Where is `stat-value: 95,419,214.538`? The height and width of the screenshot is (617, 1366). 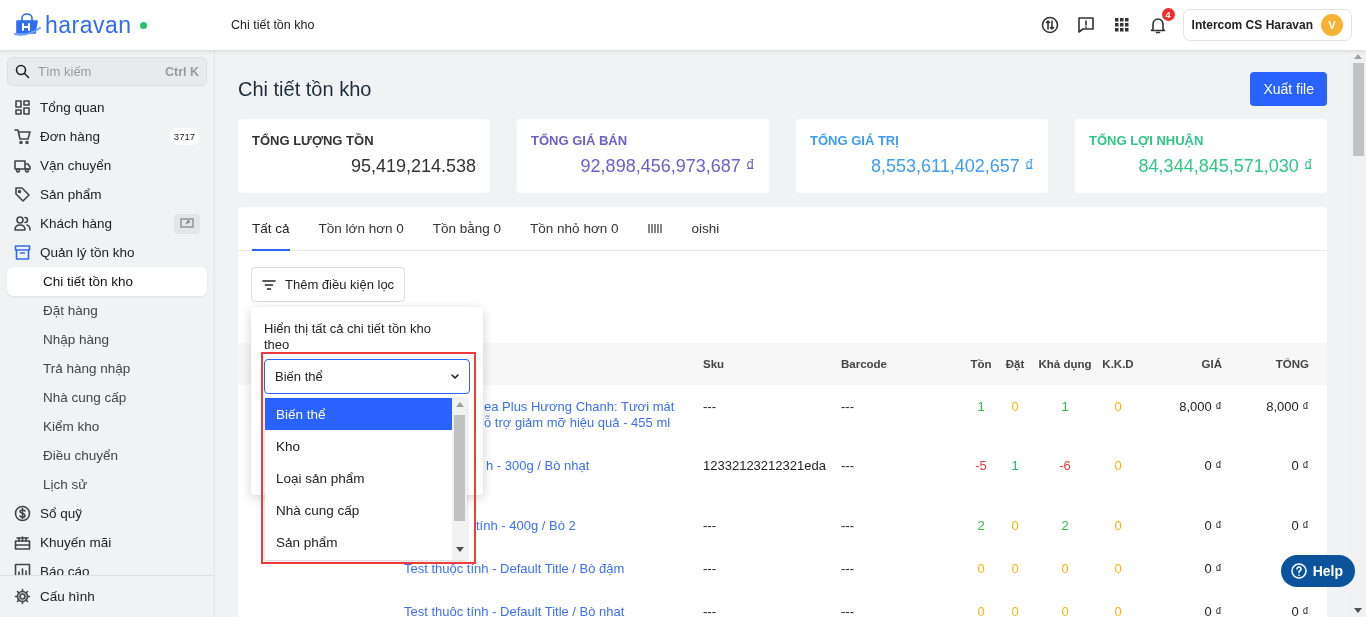 stat-value: 95,419,214.538 is located at coordinates (412, 166).